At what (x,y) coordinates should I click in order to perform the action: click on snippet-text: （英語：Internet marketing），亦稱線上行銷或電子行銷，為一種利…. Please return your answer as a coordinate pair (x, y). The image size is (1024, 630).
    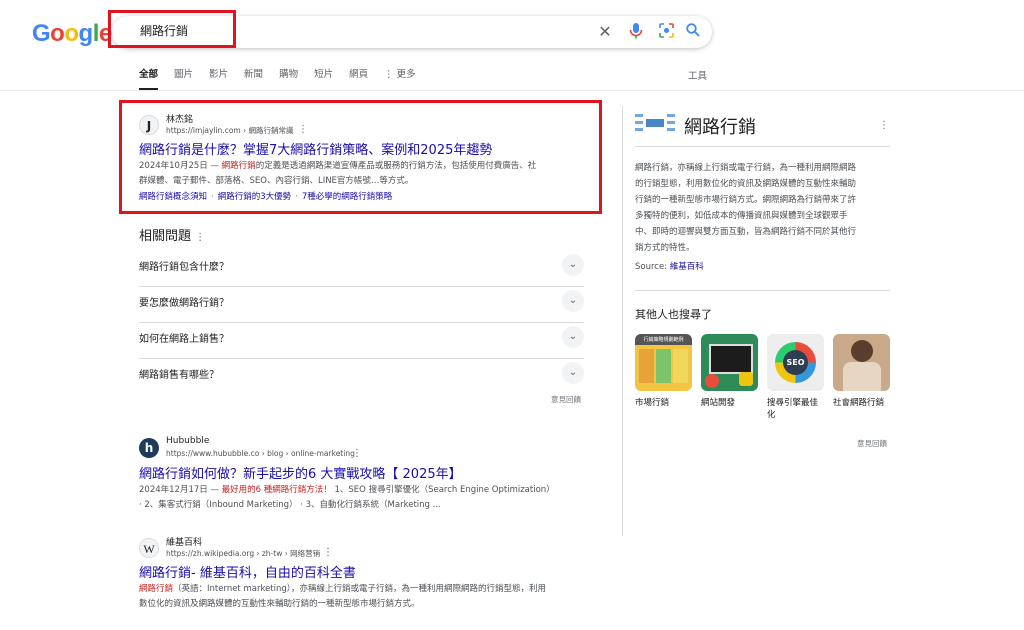
    Looking at the image, I should click on (360, 589).